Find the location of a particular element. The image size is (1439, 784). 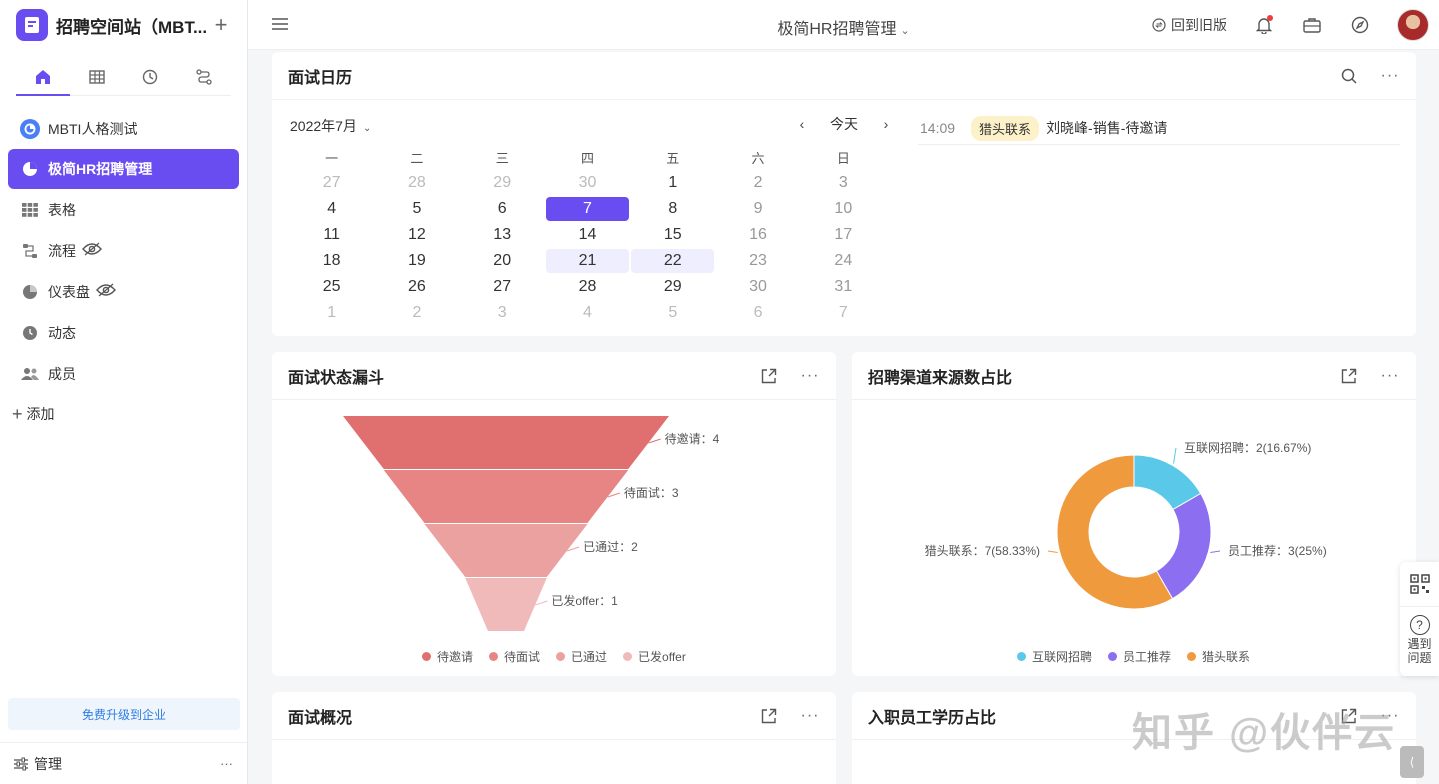

calendar-day: 17 is located at coordinates (843, 235).